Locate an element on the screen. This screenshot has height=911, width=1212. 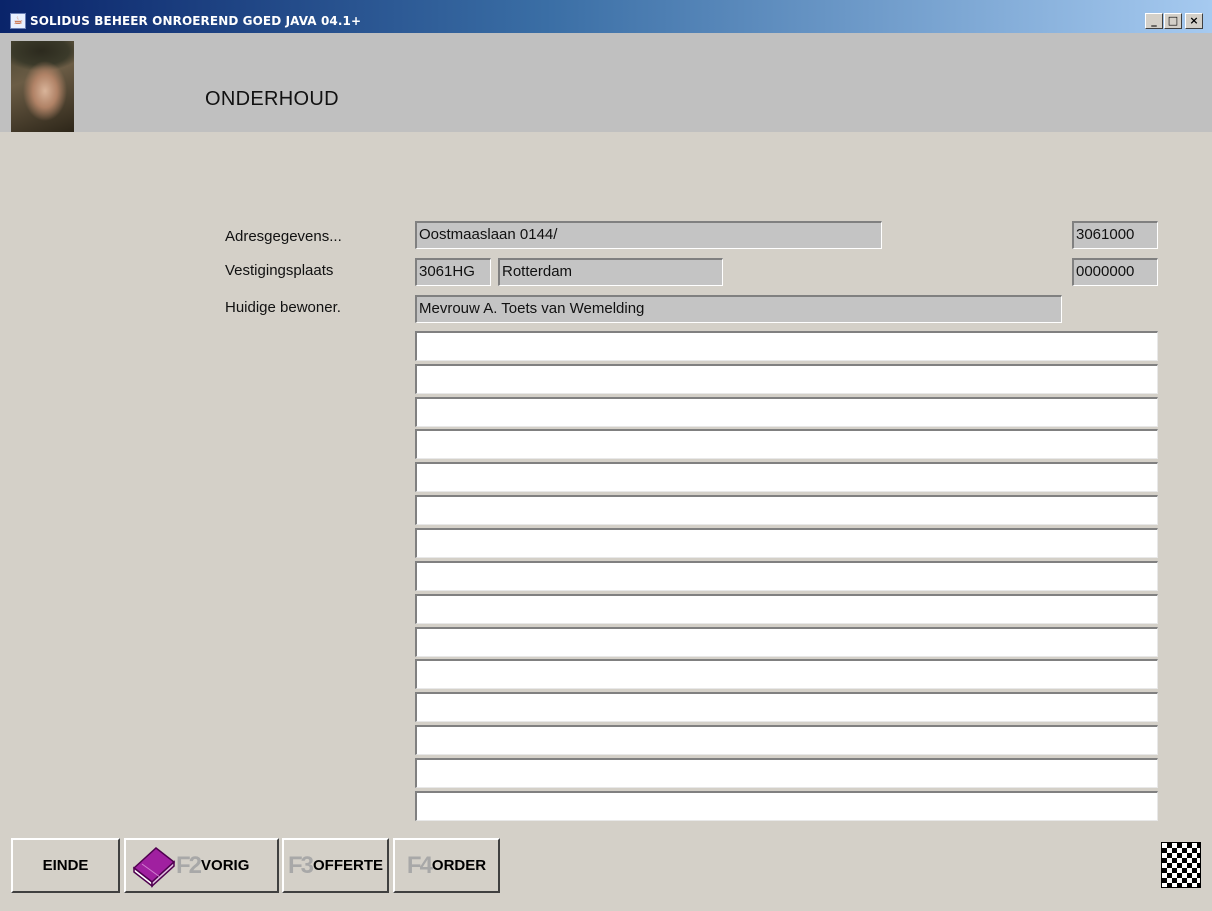
checker-icon is located at coordinates (1181, 865).